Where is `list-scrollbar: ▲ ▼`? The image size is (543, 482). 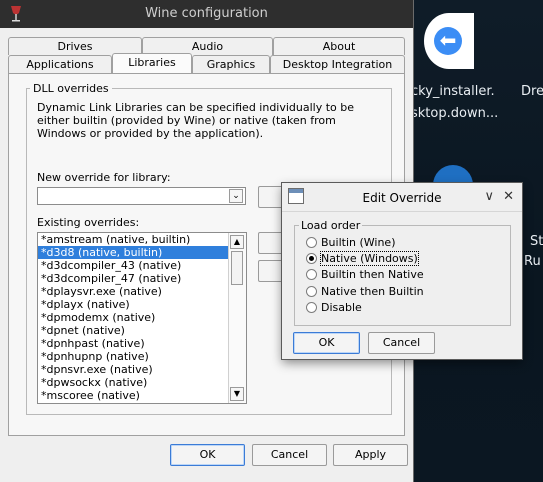
list-scrollbar: ▲ ▼ is located at coordinates (237, 318).